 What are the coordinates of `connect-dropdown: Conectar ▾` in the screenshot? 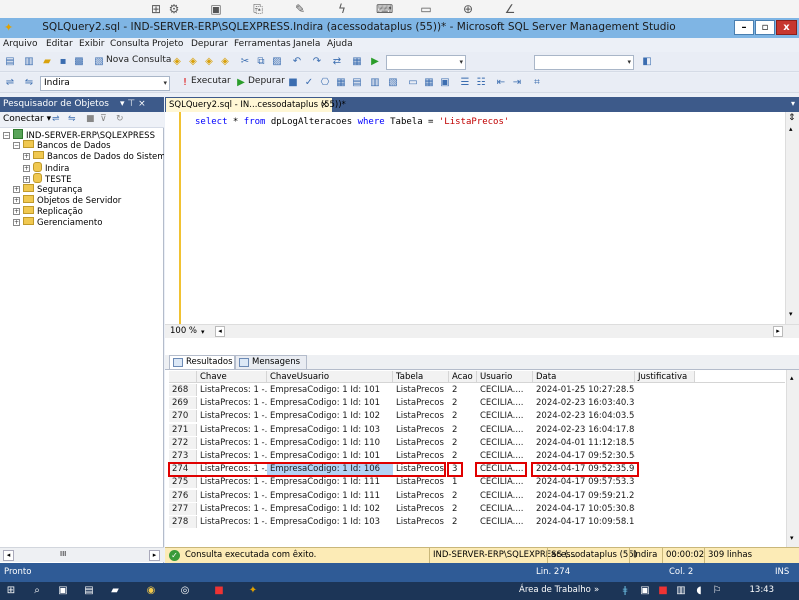 It's located at (27, 119).